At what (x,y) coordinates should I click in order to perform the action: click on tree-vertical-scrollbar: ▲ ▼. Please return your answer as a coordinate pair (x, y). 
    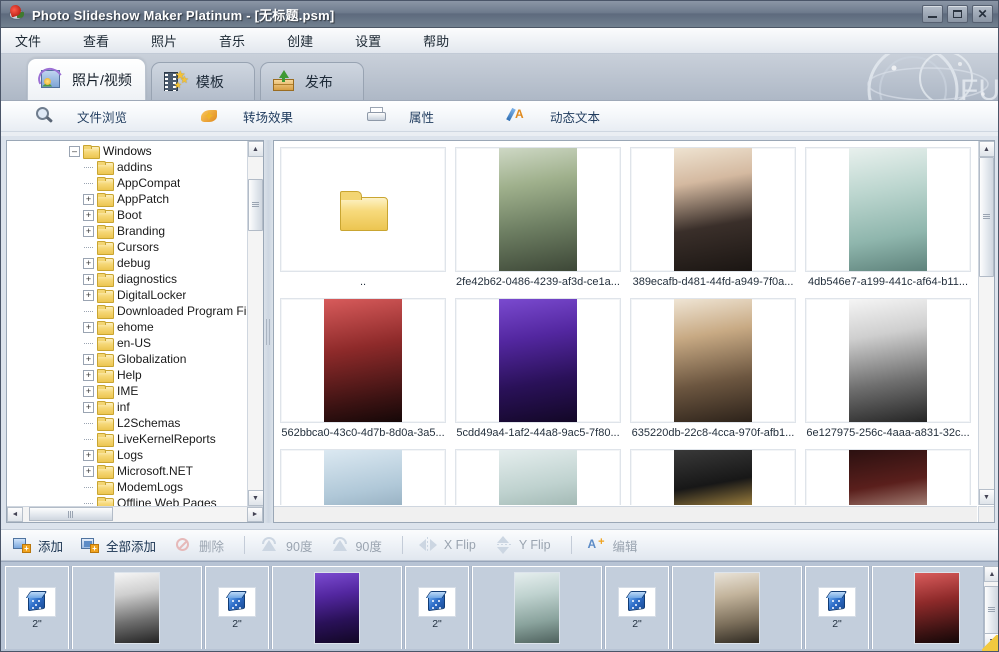
    Looking at the image, I should click on (255, 323).